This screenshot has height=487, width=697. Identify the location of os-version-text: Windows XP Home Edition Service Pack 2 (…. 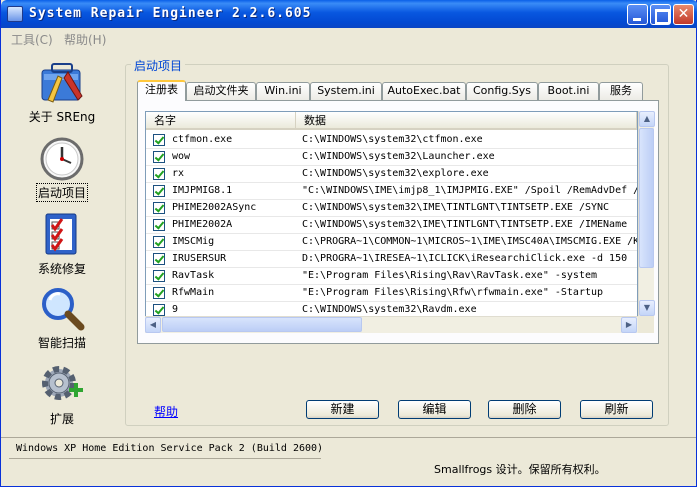
(170, 448).